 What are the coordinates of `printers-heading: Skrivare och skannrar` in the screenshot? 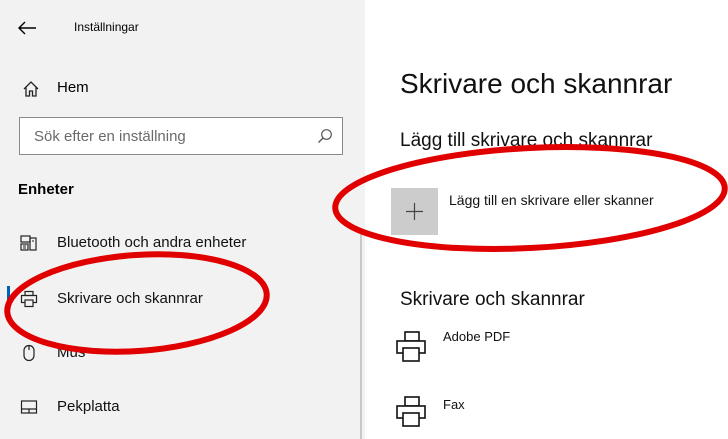 It's located at (492, 299).